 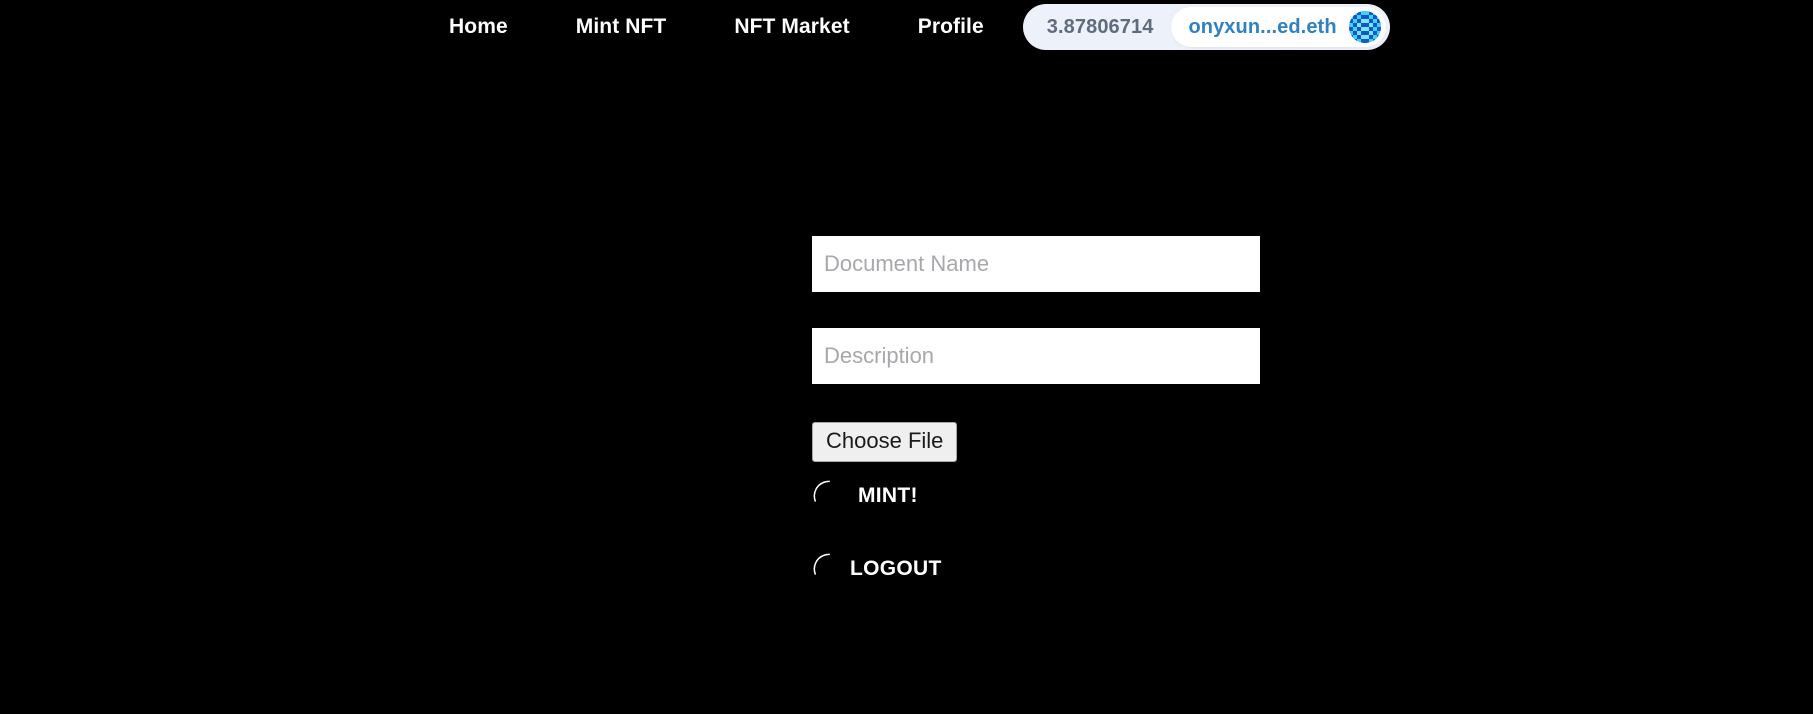 What do you see at coordinates (716, 27) in the screenshot?
I see `nav-links-group: Home Mint NFT NFT Market Profile` at bounding box center [716, 27].